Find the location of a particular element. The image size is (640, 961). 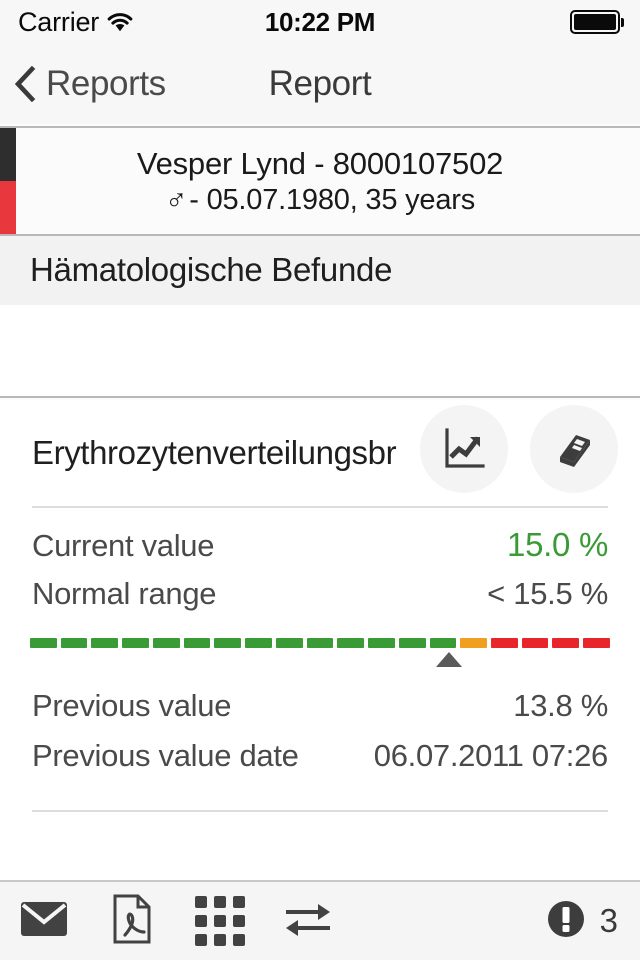

detail-title: Erythrozytenverteilungsbr is located at coordinates (214, 452).